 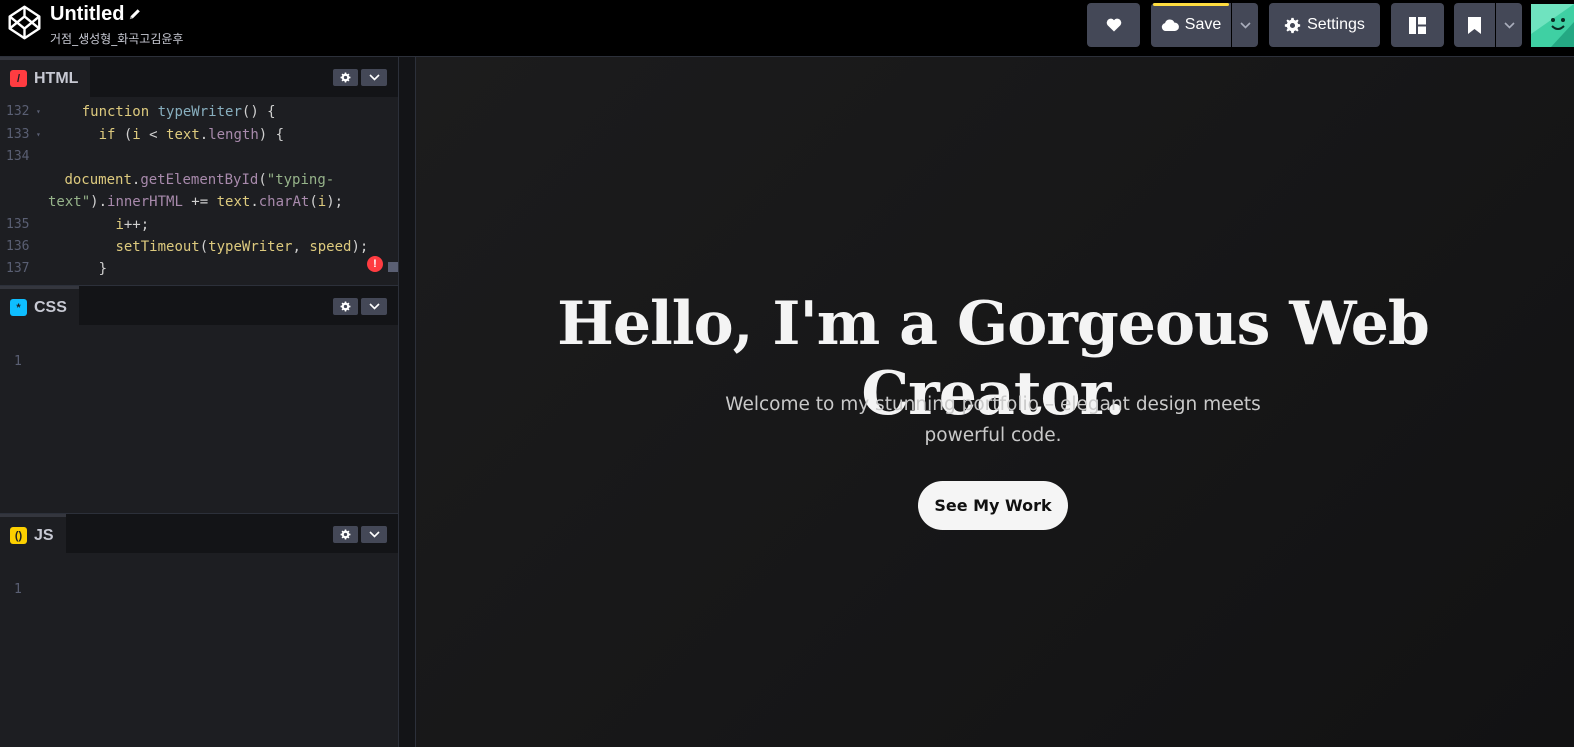 What do you see at coordinates (1203, 24) in the screenshot?
I see `save-label: Save` at bounding box center [1203, 24].